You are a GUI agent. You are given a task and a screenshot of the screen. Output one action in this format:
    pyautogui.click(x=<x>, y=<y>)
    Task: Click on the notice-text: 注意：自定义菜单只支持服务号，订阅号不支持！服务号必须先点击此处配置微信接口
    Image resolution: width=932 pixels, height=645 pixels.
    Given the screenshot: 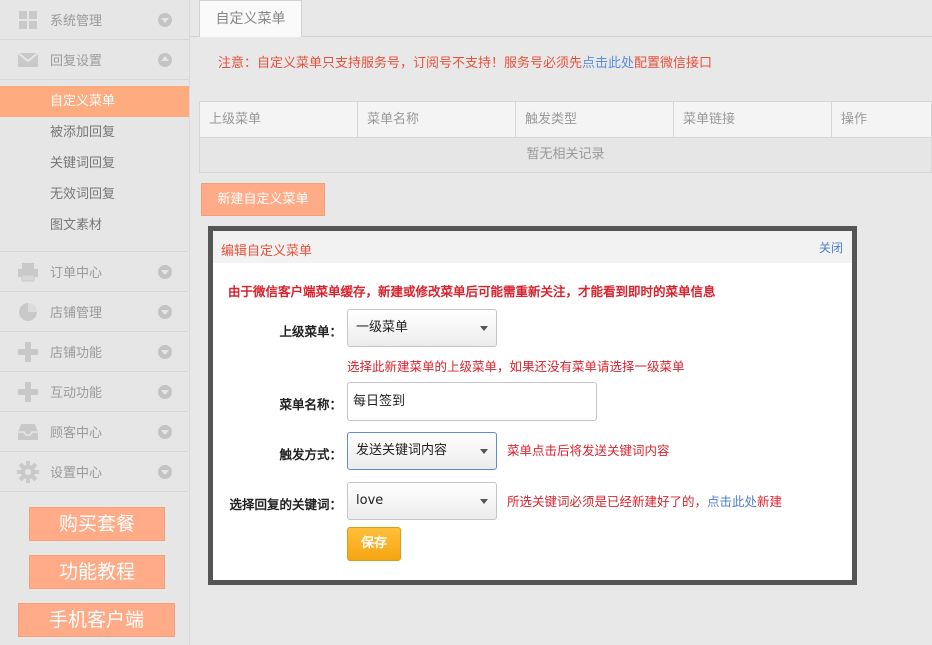 What is the action you would take?
    pyautogui.click(x=465, y=61)
    